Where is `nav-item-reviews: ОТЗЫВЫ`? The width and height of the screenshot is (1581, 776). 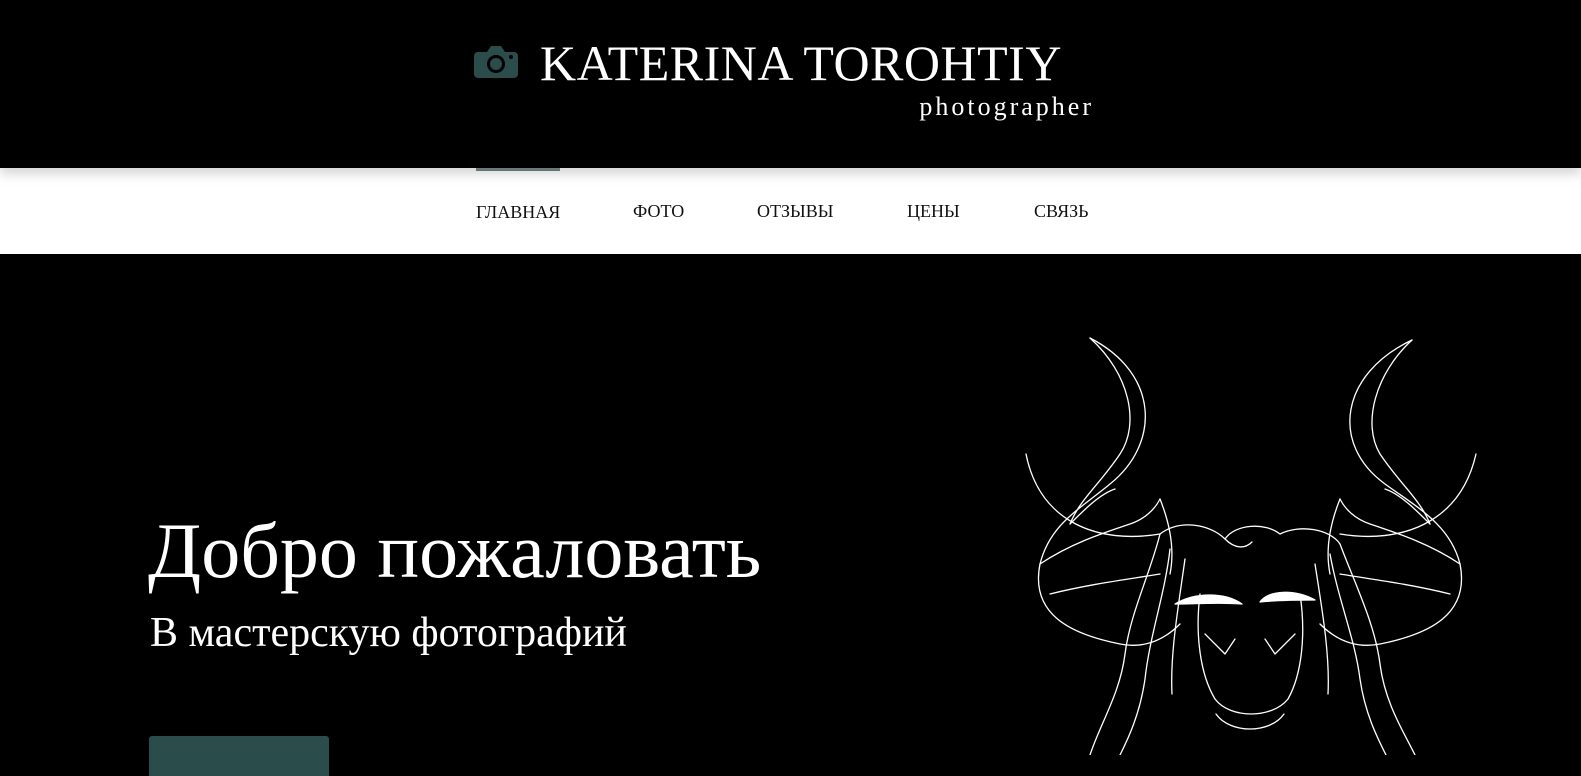
nav-item-reviews: ОТЗЫВЫ is located at coordinates (795, 211).